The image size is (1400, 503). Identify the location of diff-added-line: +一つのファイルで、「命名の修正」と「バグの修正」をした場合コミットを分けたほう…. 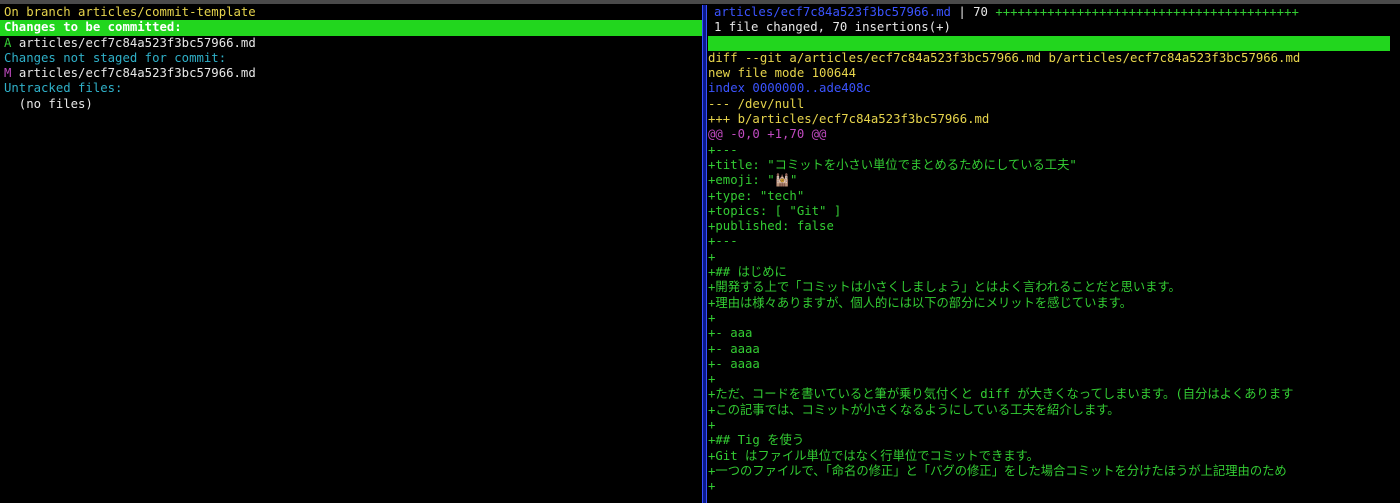
(997, 470).